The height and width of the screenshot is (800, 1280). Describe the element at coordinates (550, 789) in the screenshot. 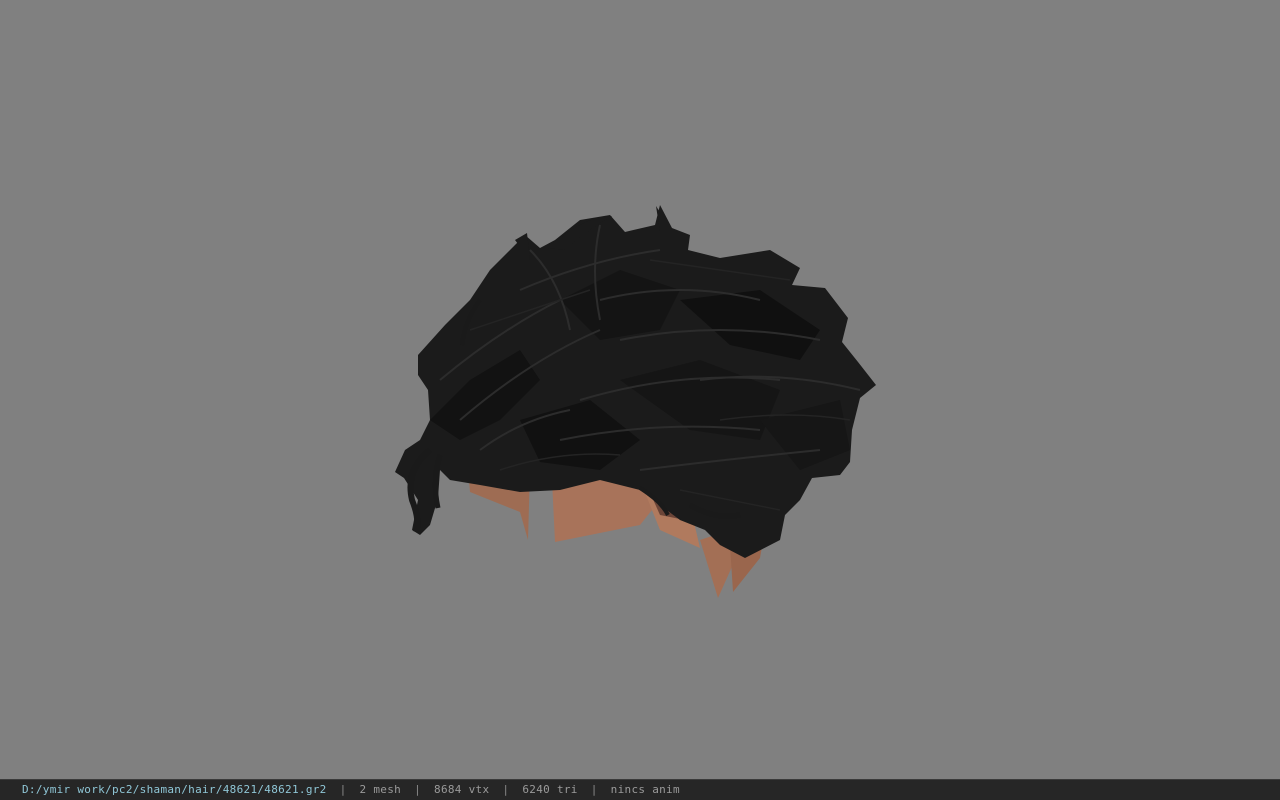

I see `triangle-count: 6240 tri` at that location.